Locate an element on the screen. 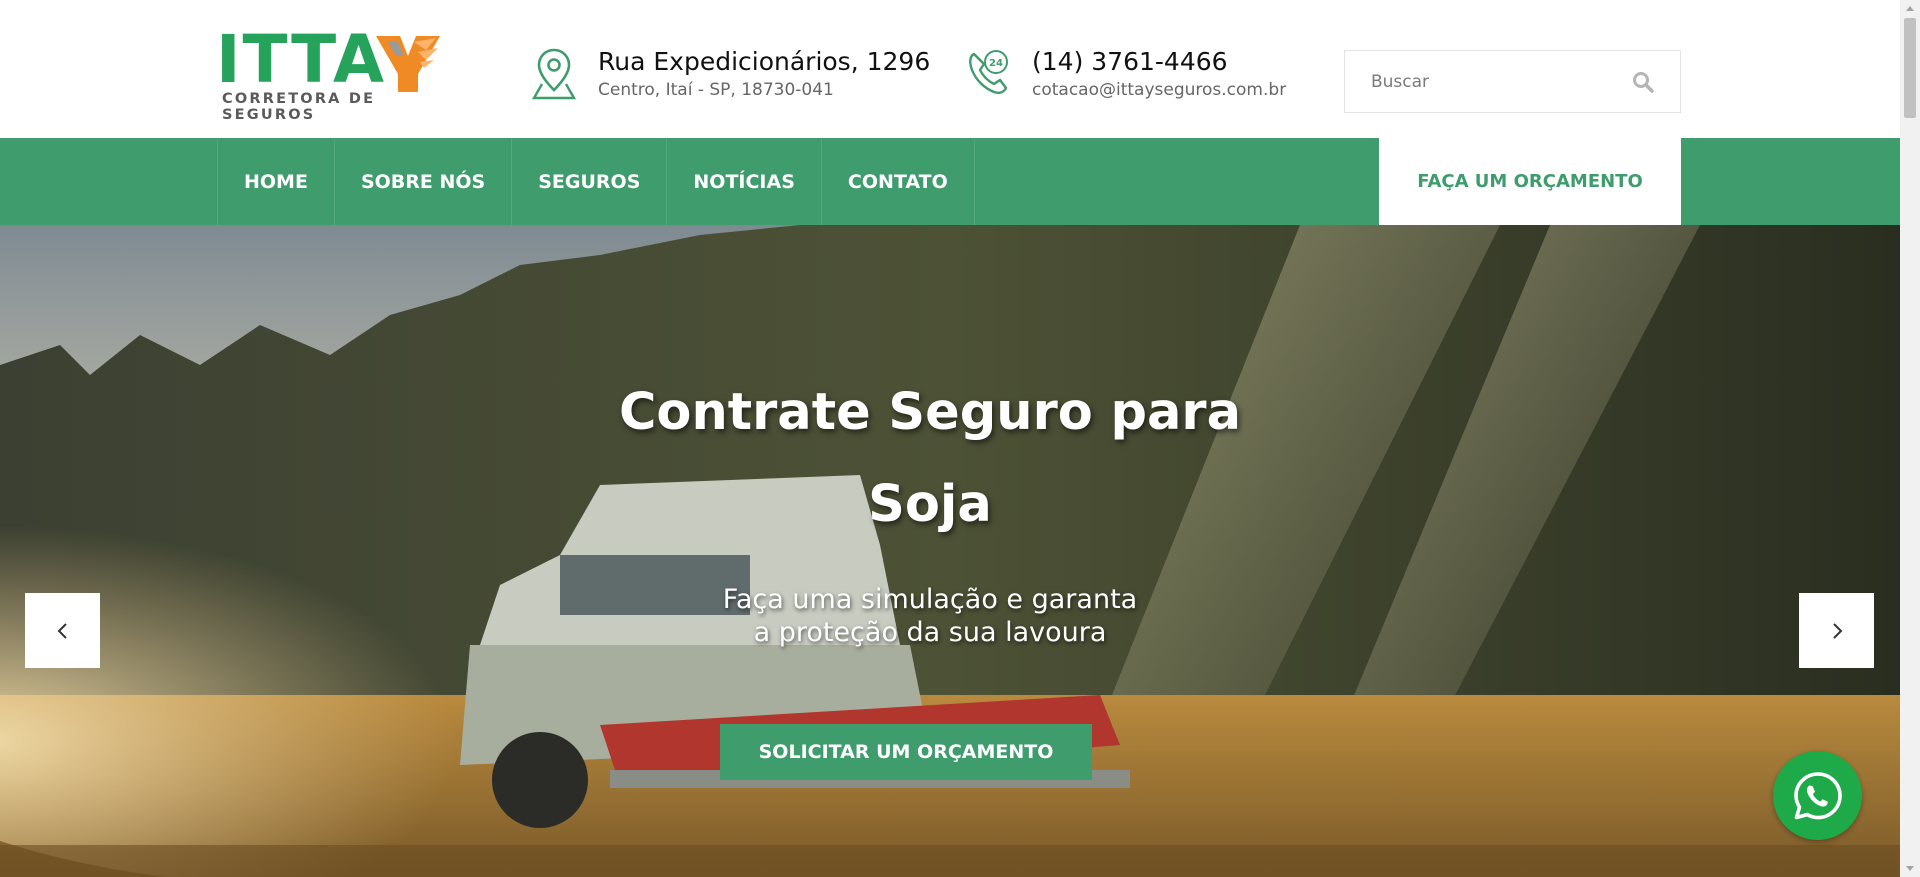 Image resolution: width=1920 pixels, height=877 pixels. map-pin-icon is located at coordinates (554, 74).